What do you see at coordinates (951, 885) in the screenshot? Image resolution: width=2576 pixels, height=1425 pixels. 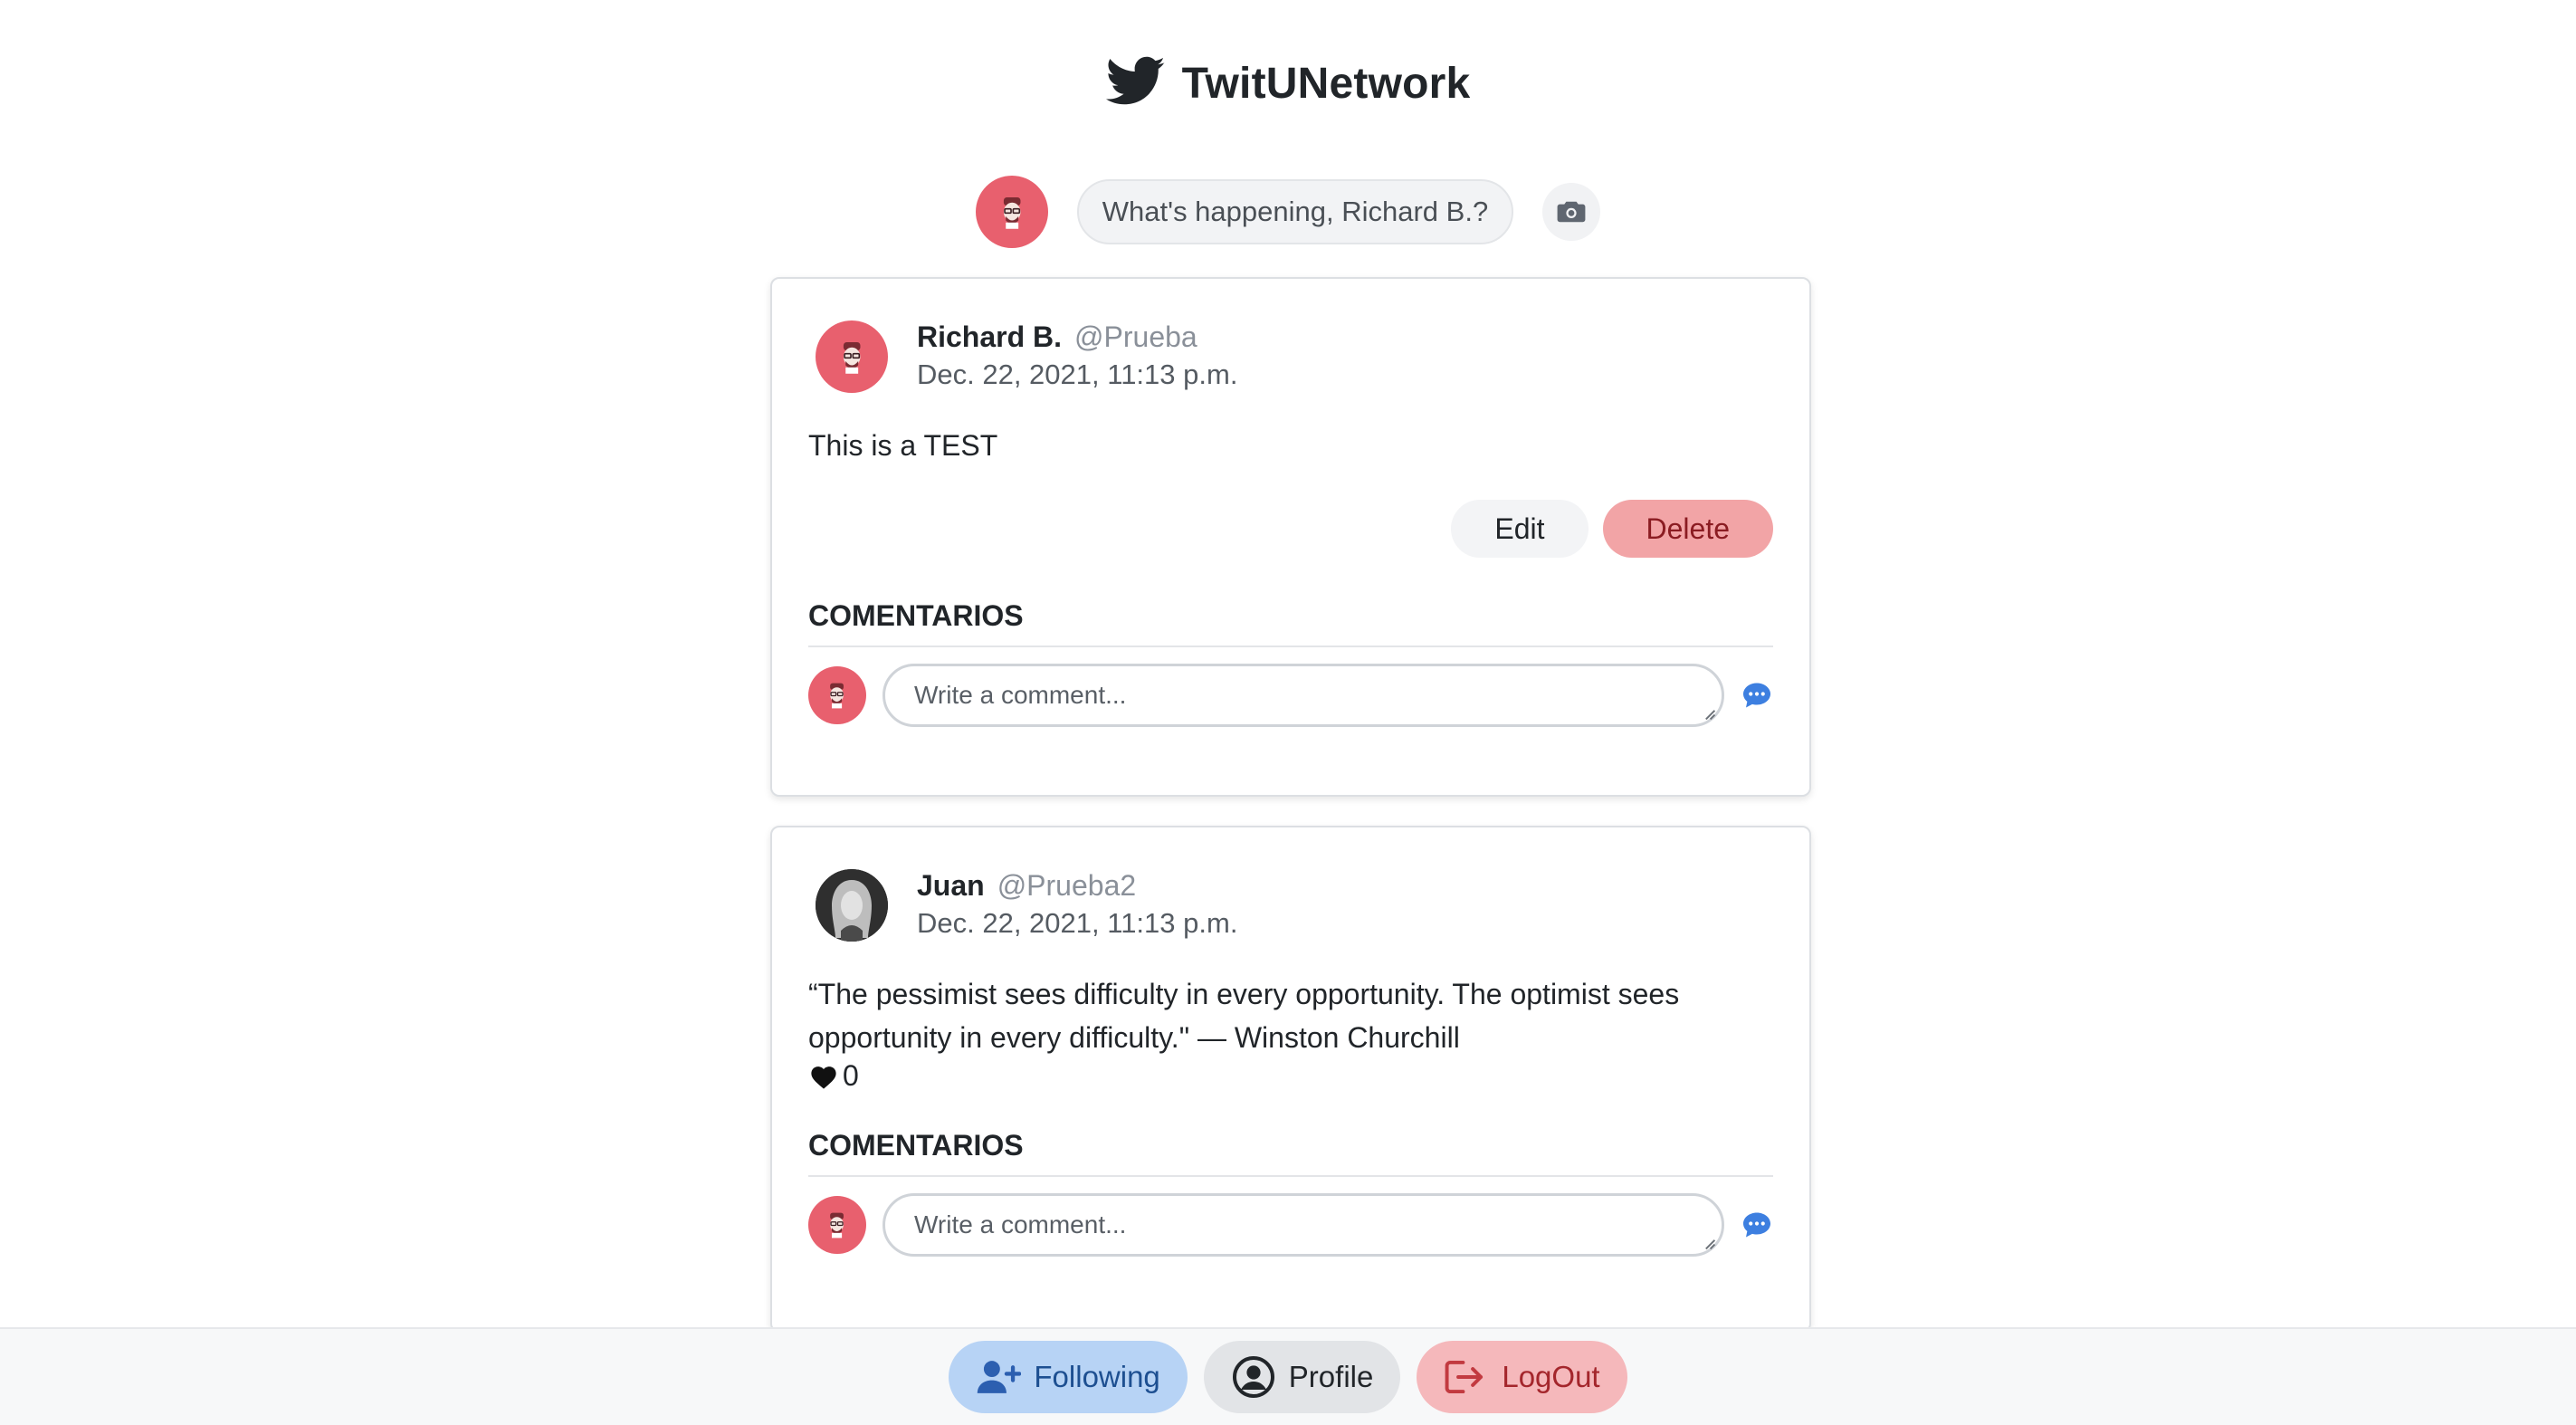 I see `author-name: Juan` at bounding box center [951, 885].